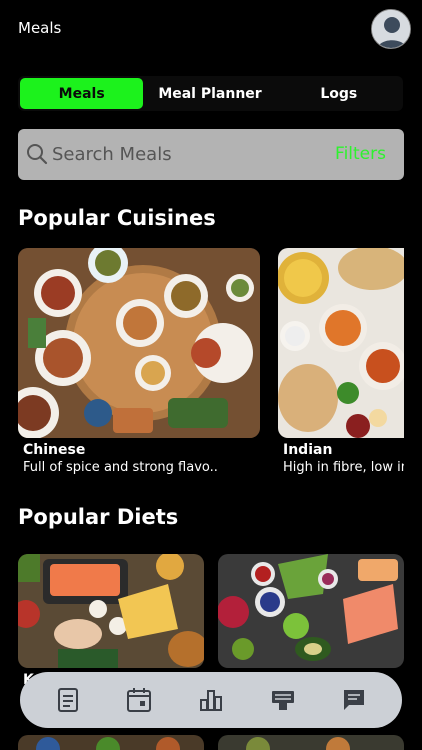  What do you see at coordinates (98, 517) in the screenshot?
I see `popular-diets-title: Popular Diets` at bounding box center [98, 517].